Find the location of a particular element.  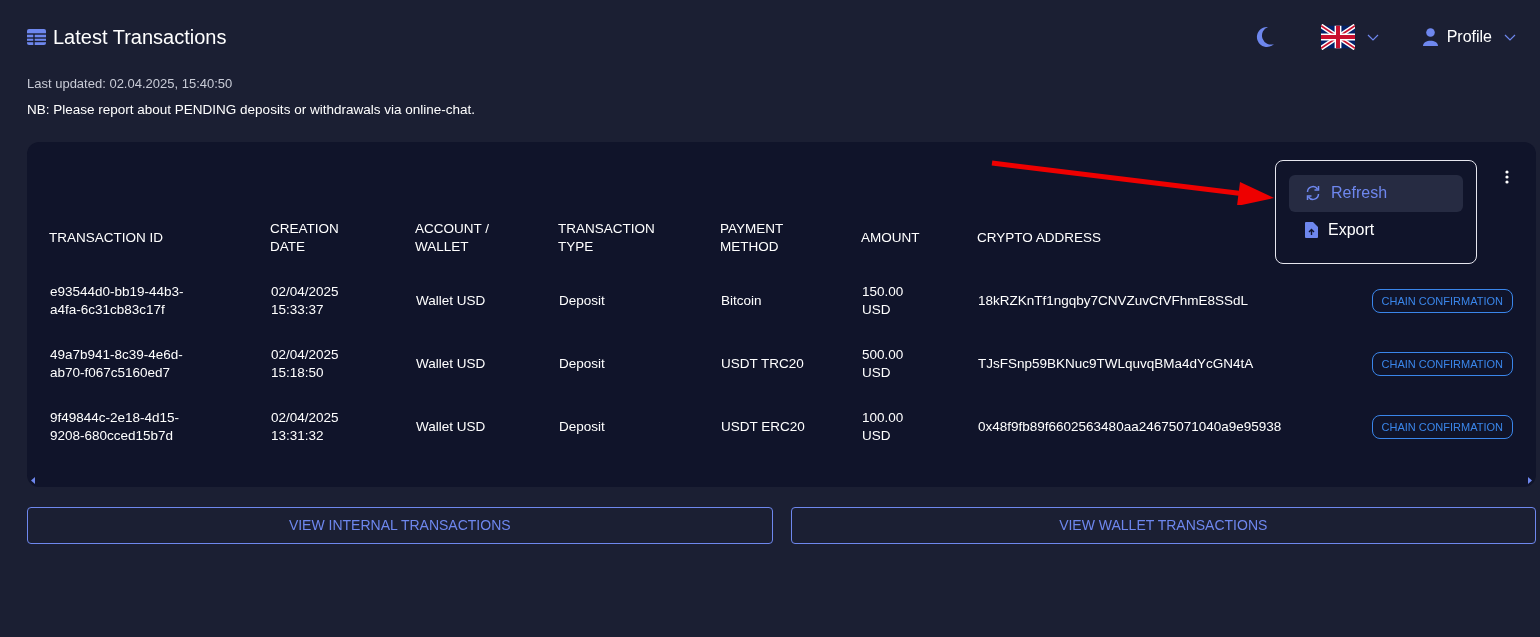

column-header: PAYMENT METHOD is located at coordinates (752, 237).